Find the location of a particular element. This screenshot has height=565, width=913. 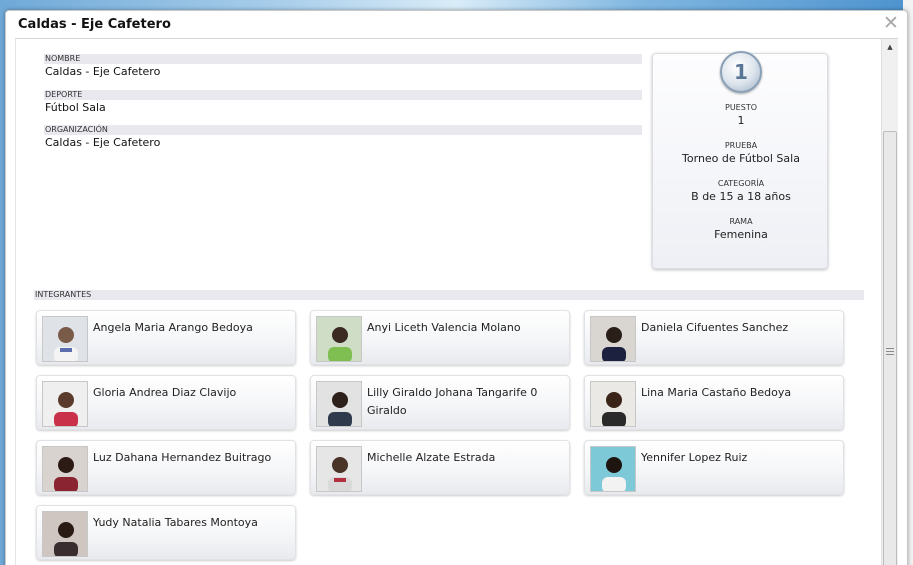

member-card: Lina Maria Castaño Bedoya is located at coordinates (714, 402).